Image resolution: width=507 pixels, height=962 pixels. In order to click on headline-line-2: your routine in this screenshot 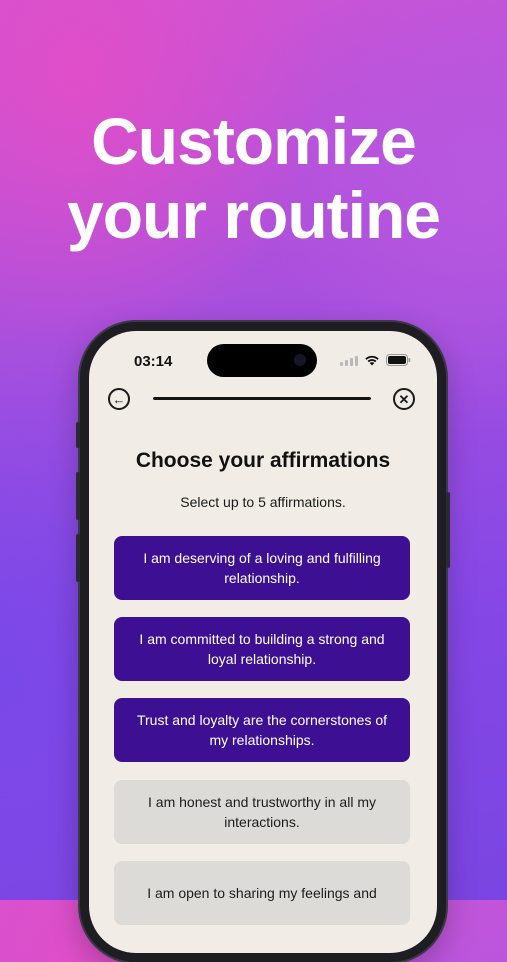, I will do `click(253, 215)`.